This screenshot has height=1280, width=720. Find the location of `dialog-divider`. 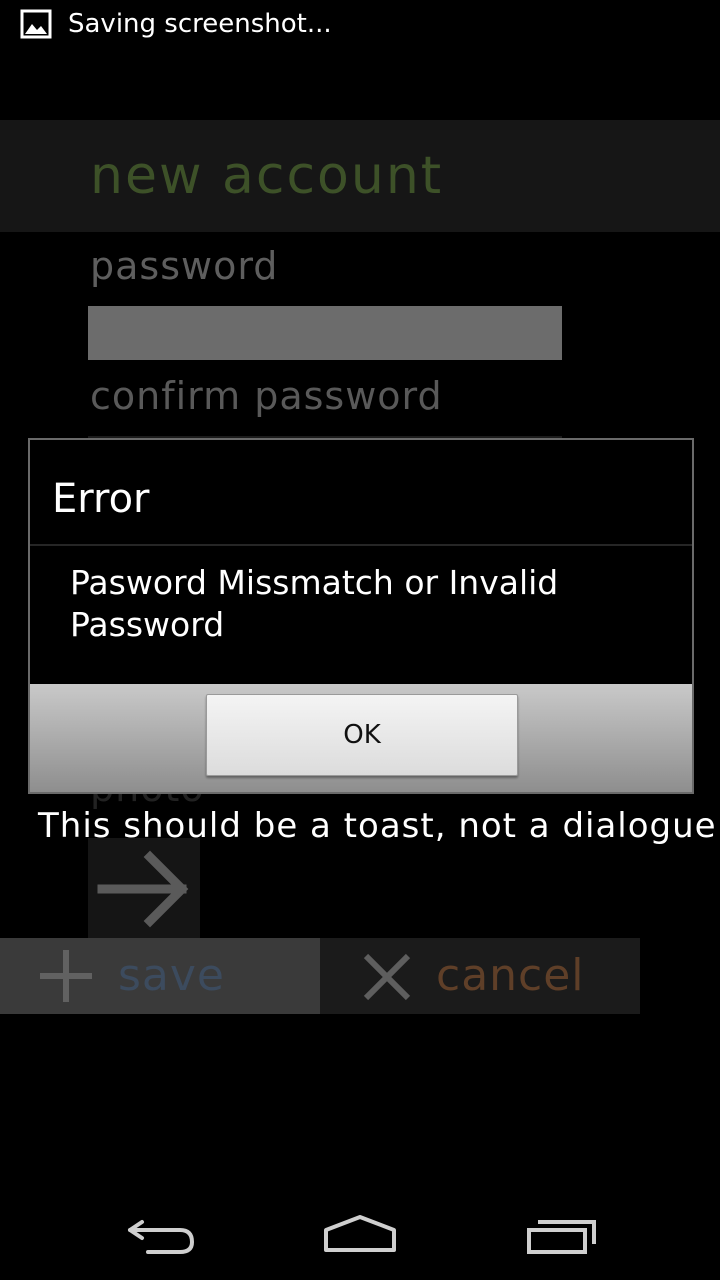

dialog-divider is located at coordinates (361, 545).